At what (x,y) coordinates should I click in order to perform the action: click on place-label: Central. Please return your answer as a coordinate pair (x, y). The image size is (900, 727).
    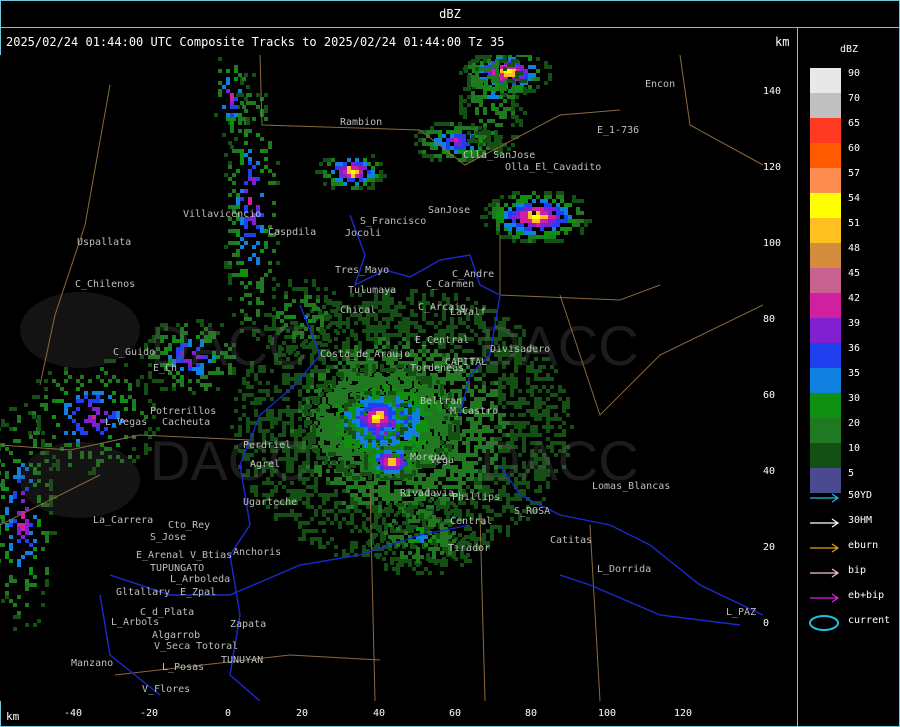
    Looking at the image, I should click on (471, 521).